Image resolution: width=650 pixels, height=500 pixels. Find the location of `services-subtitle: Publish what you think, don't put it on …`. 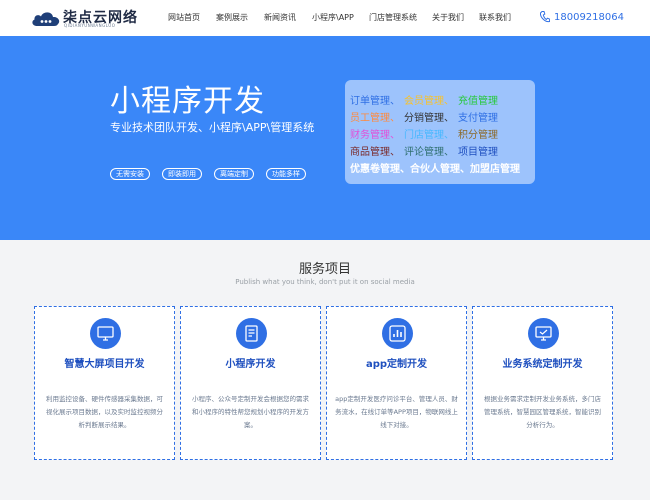

services-subtitle: Publish what you think, don't put it on … is located at coordinates (325, 282).